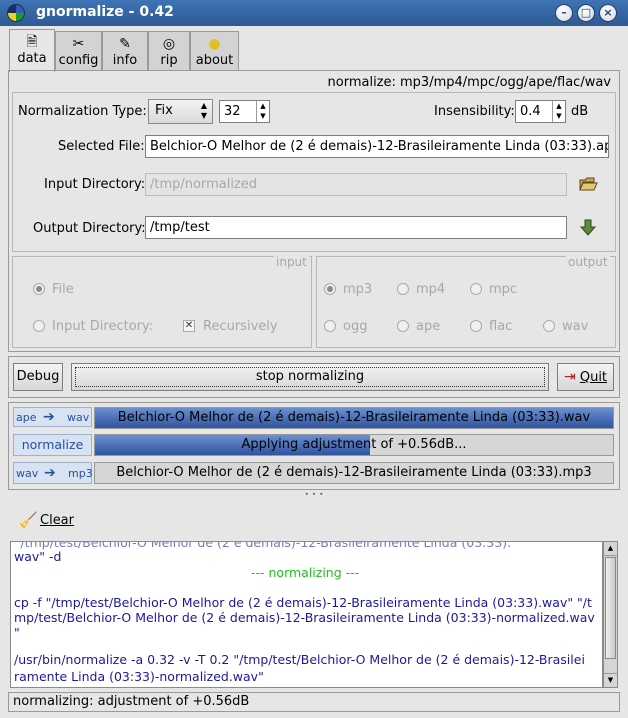  I want to click on tab-config: ✂ config, so click(78, 50).